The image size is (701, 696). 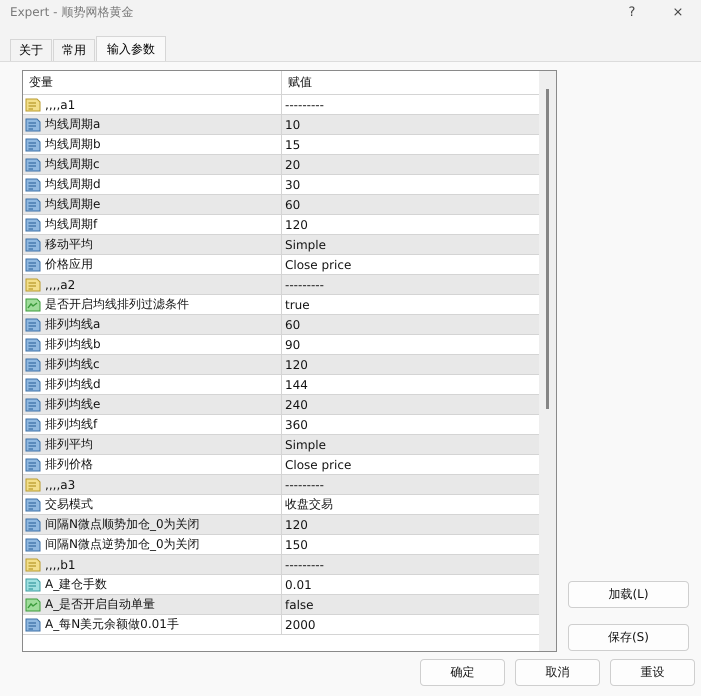 I want to click on parameter-name: ,,,,a1, so click(x=60, y=105).